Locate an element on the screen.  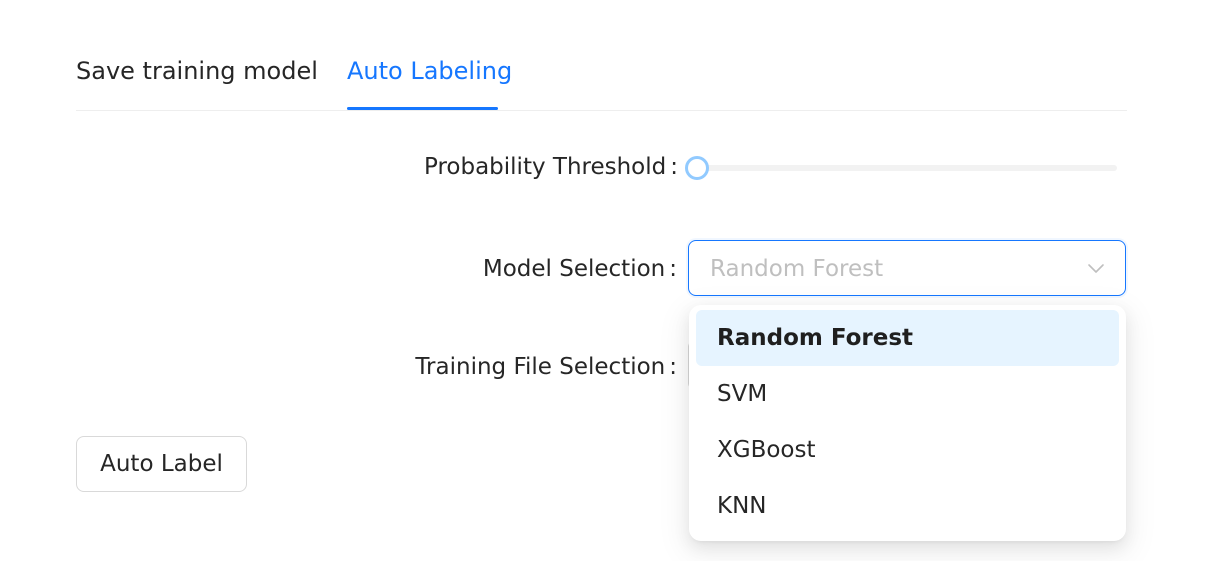
option-xgboost: XGBoost is located at coordinates (907, 450).